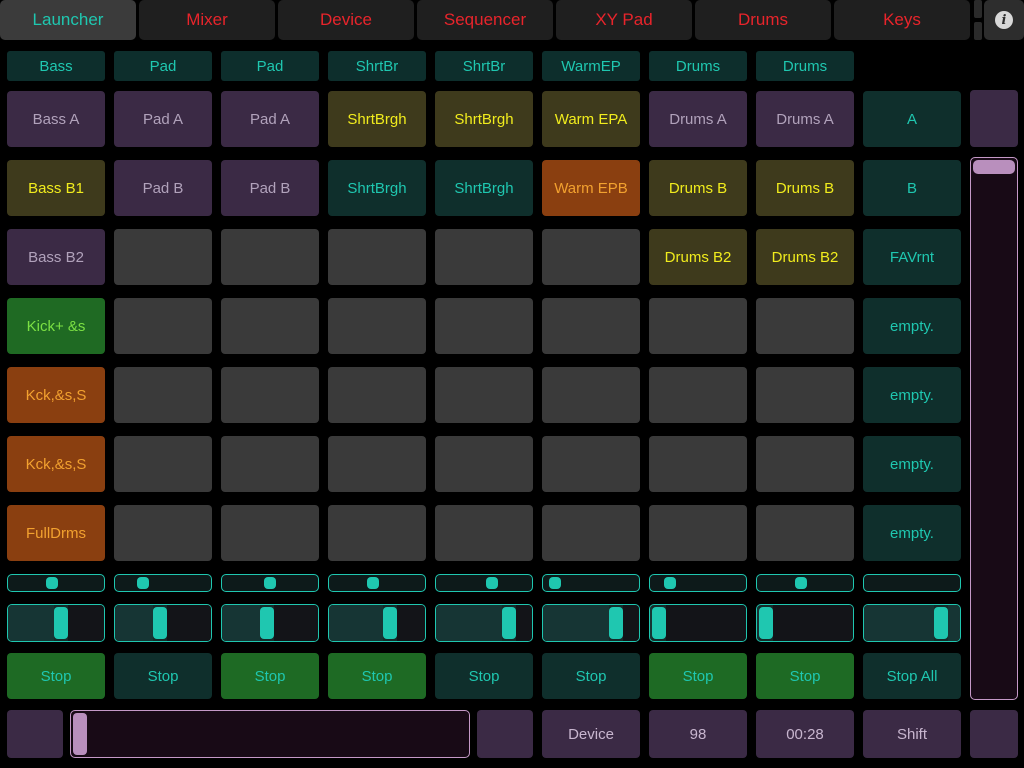  I want to click on corner-button, so click(994, 734).